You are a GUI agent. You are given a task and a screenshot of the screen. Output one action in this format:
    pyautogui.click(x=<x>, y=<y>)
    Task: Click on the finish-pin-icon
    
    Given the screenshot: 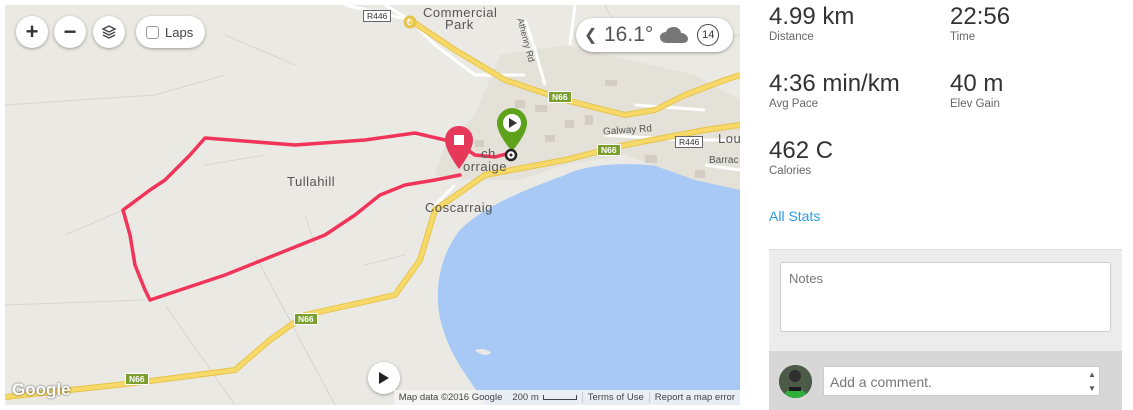 What is the action you would take?
    pyautogui.click(x=459, y=148)
    